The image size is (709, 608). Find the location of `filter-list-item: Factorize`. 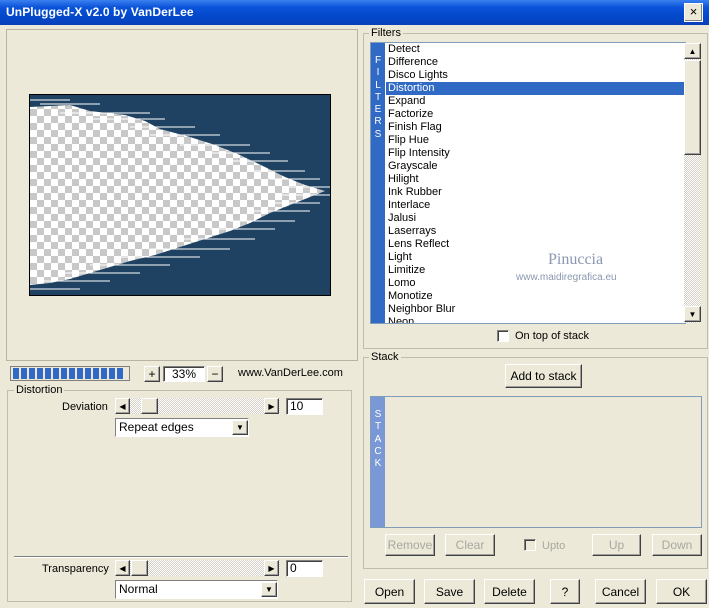

filter-list-item: Factorize is located at coordinates (535, 114).